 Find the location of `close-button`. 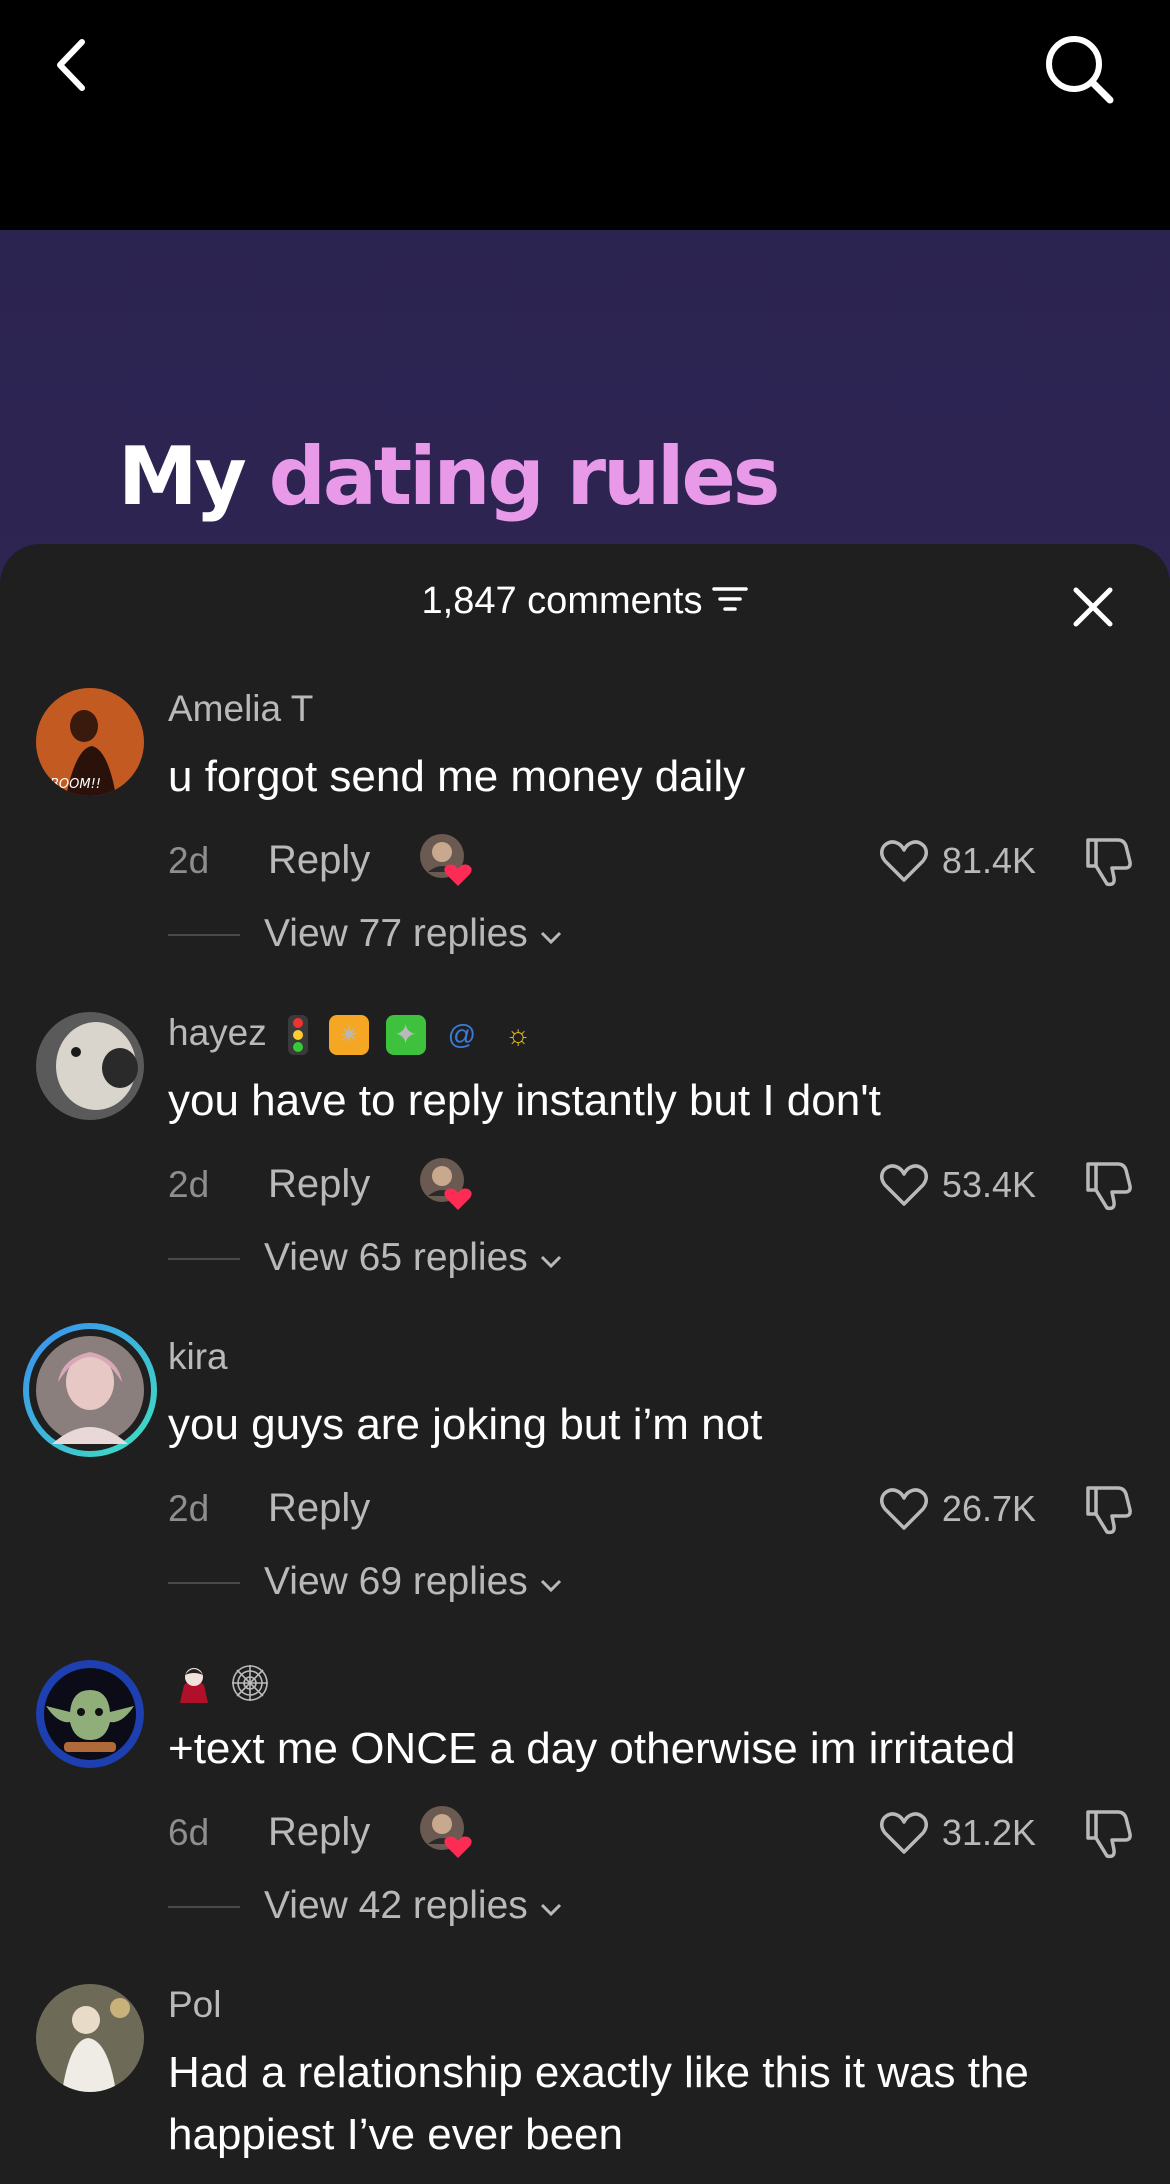

close-button is located at coordinates (1093, 607).